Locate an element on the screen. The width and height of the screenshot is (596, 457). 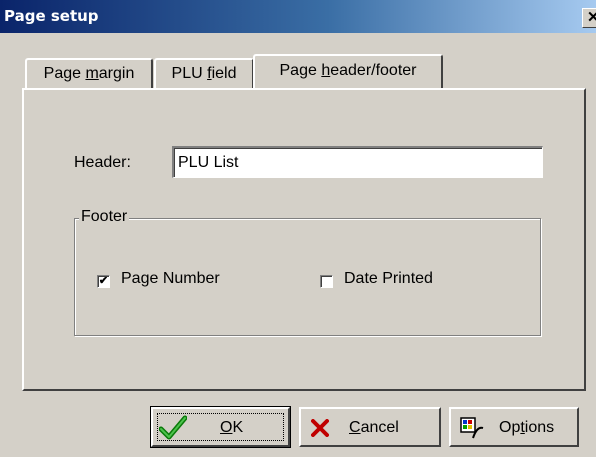
options-button: Options is located at coordinates (514, 427).